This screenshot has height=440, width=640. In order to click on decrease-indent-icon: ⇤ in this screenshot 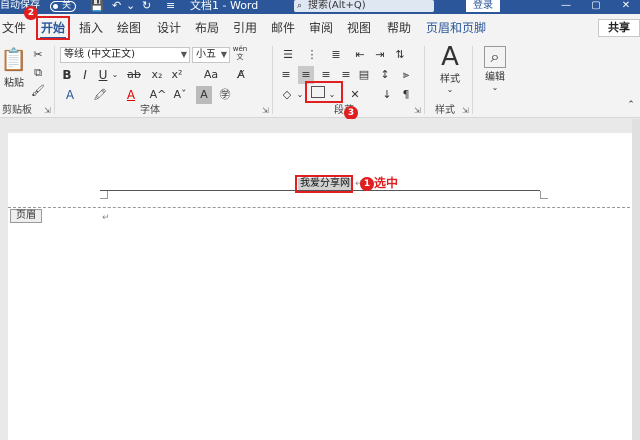, I will do `click(360, 55)`.